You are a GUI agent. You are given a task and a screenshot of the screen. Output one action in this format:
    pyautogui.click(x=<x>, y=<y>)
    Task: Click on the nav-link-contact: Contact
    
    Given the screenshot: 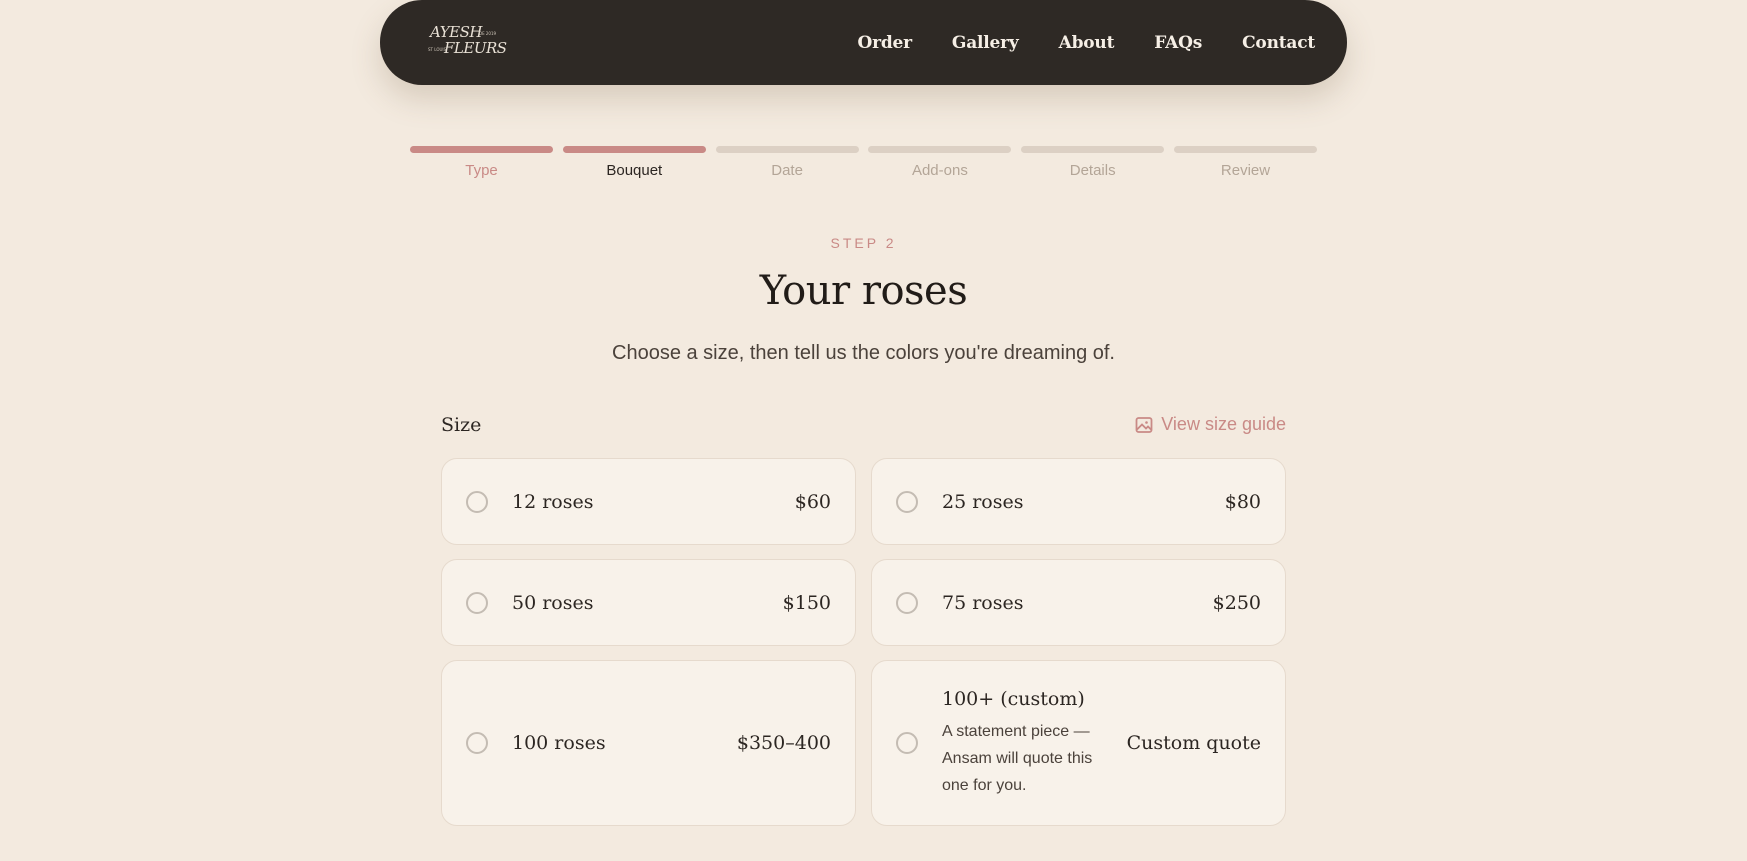 What is the action you would take?
    pyautogui.click(x=1278, y=43)
    